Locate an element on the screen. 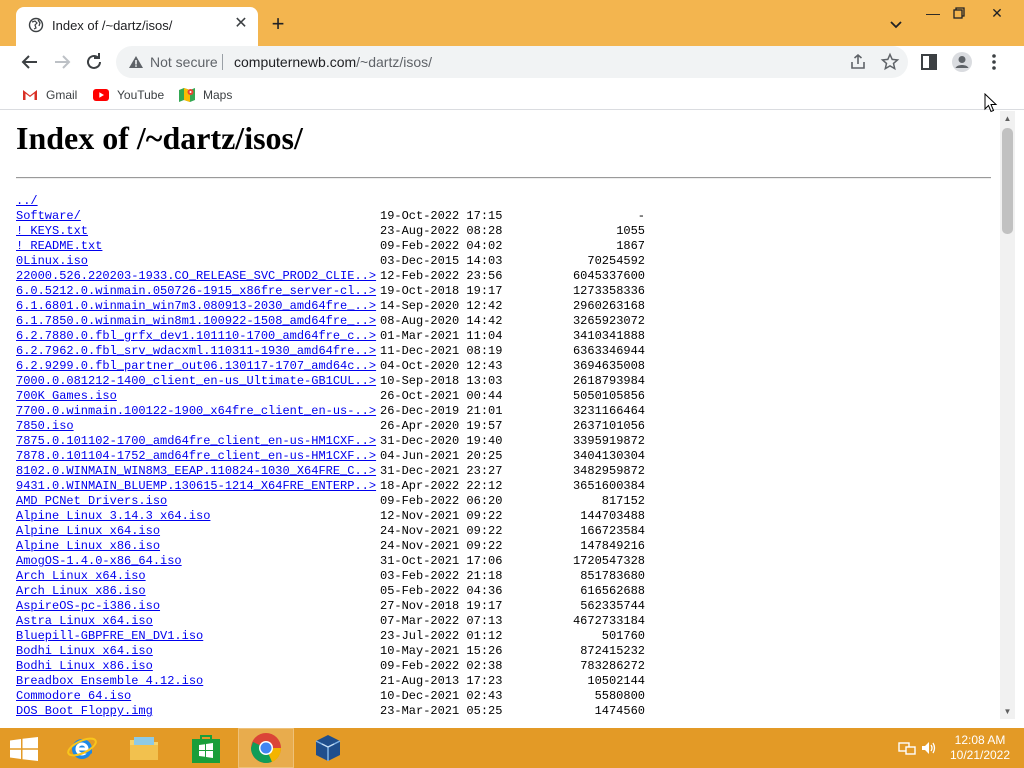 This screenshot has width=1024, height=768. file-size: 3410341888 is located at coordinates (608, 336).